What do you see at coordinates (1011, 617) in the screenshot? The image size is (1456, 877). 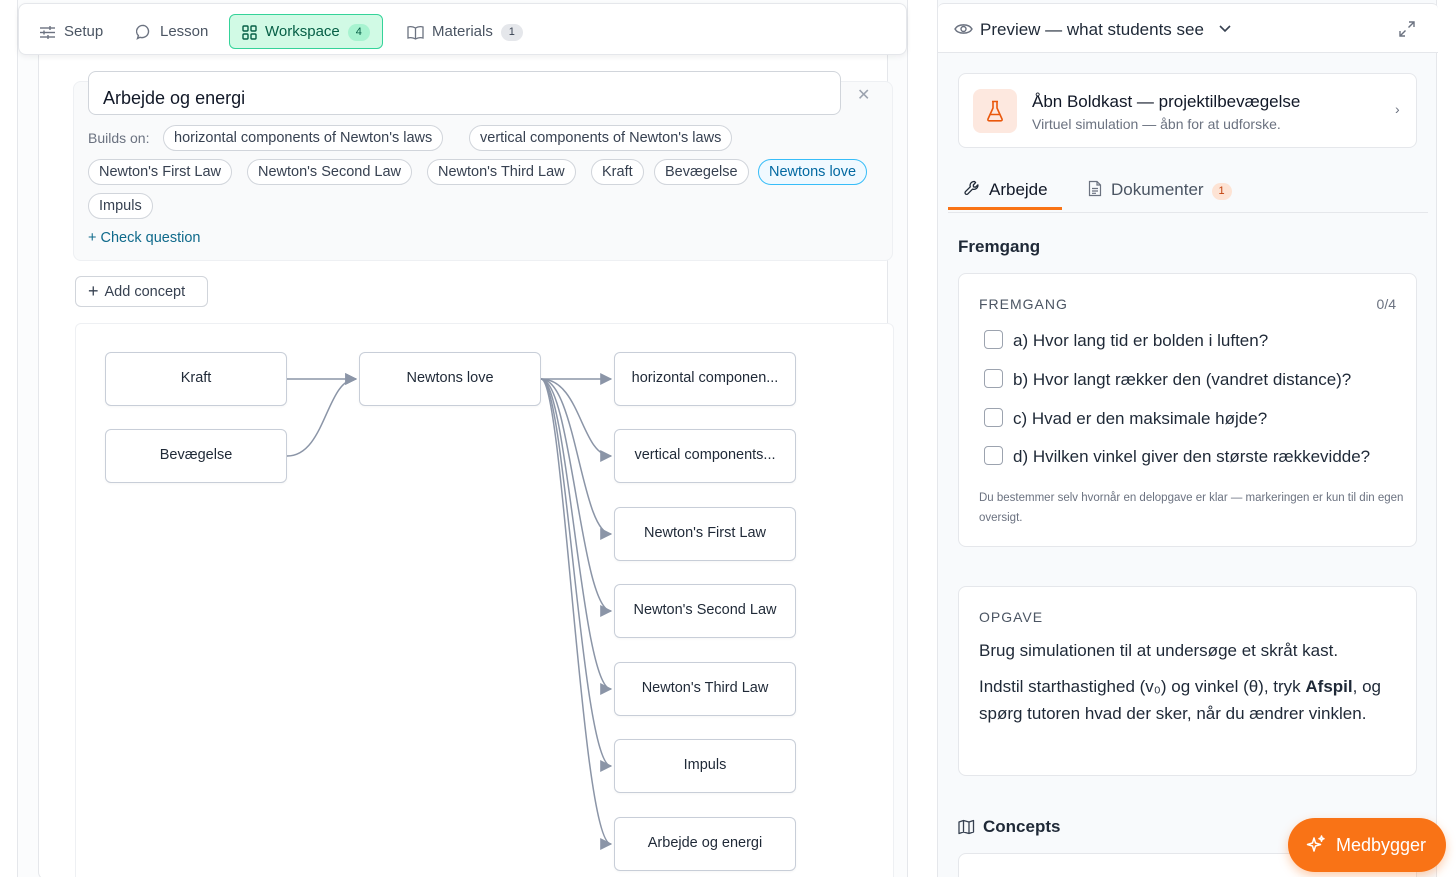 I see `task-label: OPGAVE` at bounding box center [1011, 617].